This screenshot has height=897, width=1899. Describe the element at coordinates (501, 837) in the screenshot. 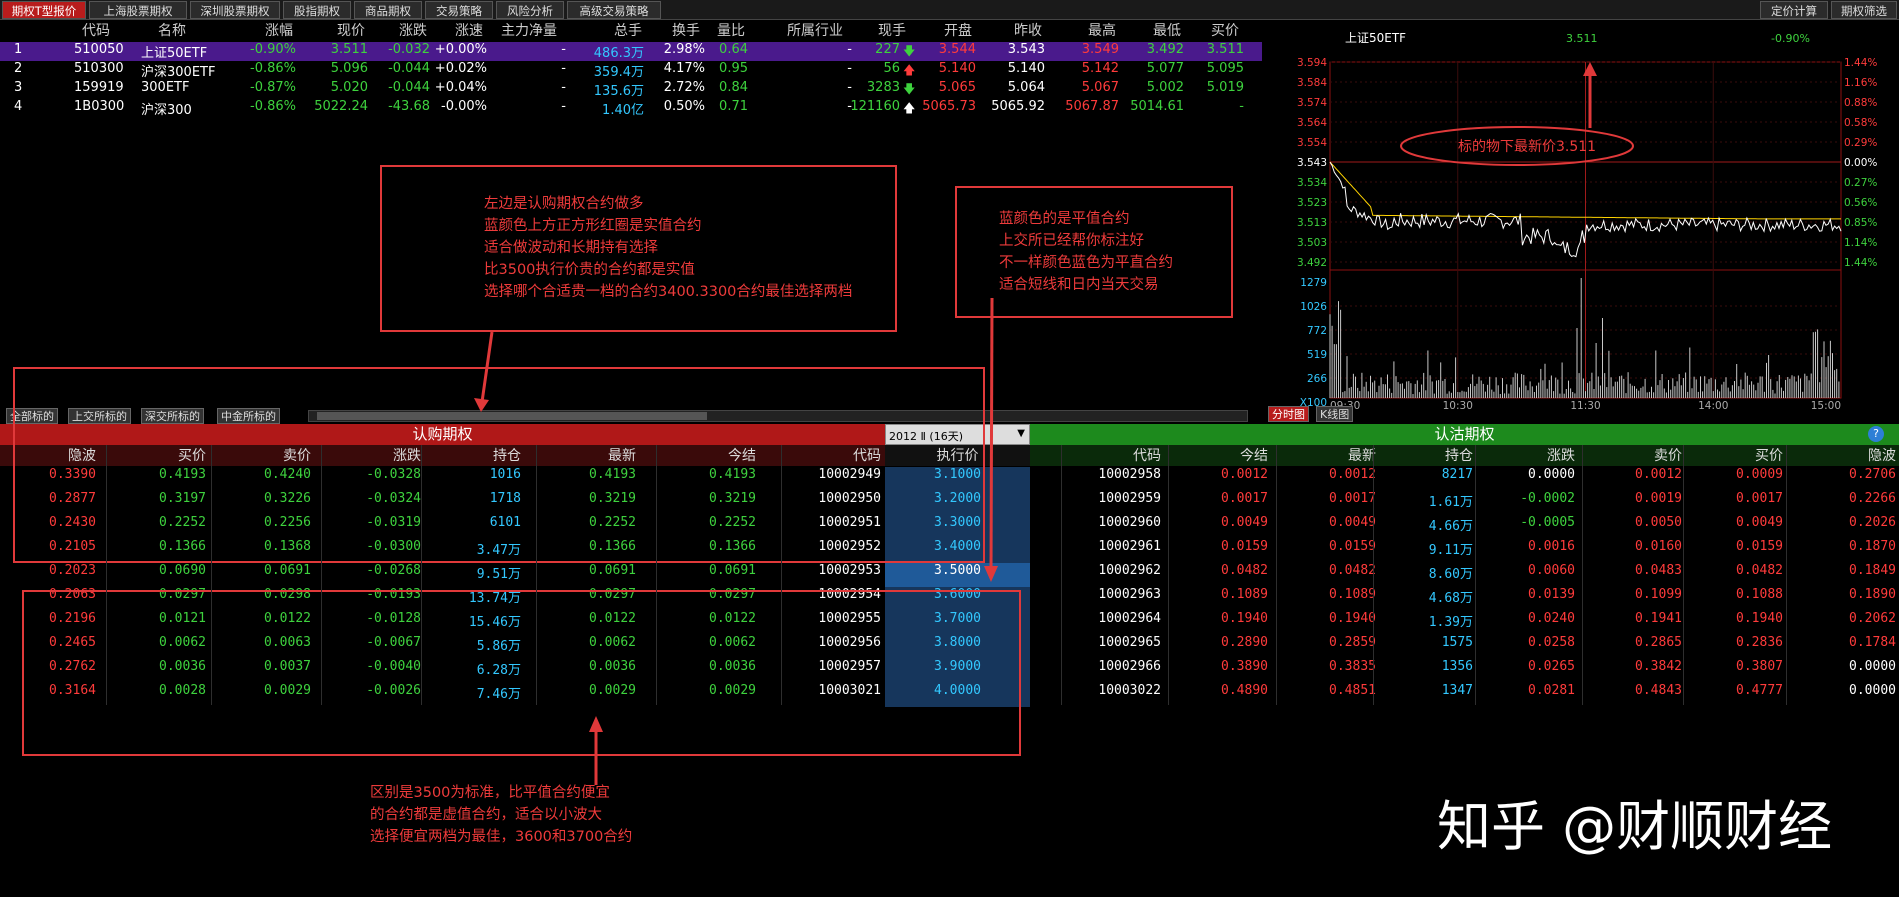

I see `annotation-line: 选择便宜两档为最佳，3600和3700合约` at that location.